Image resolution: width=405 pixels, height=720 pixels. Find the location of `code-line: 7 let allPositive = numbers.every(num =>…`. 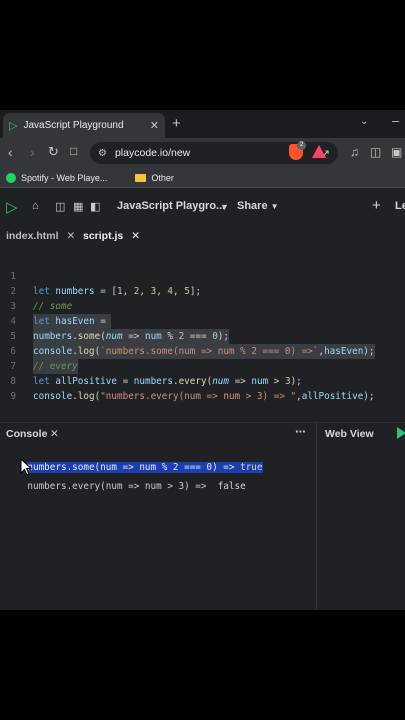

code-line: 7 let allPositive = numbers.every(num =>… is located at coordinates (202, 365).